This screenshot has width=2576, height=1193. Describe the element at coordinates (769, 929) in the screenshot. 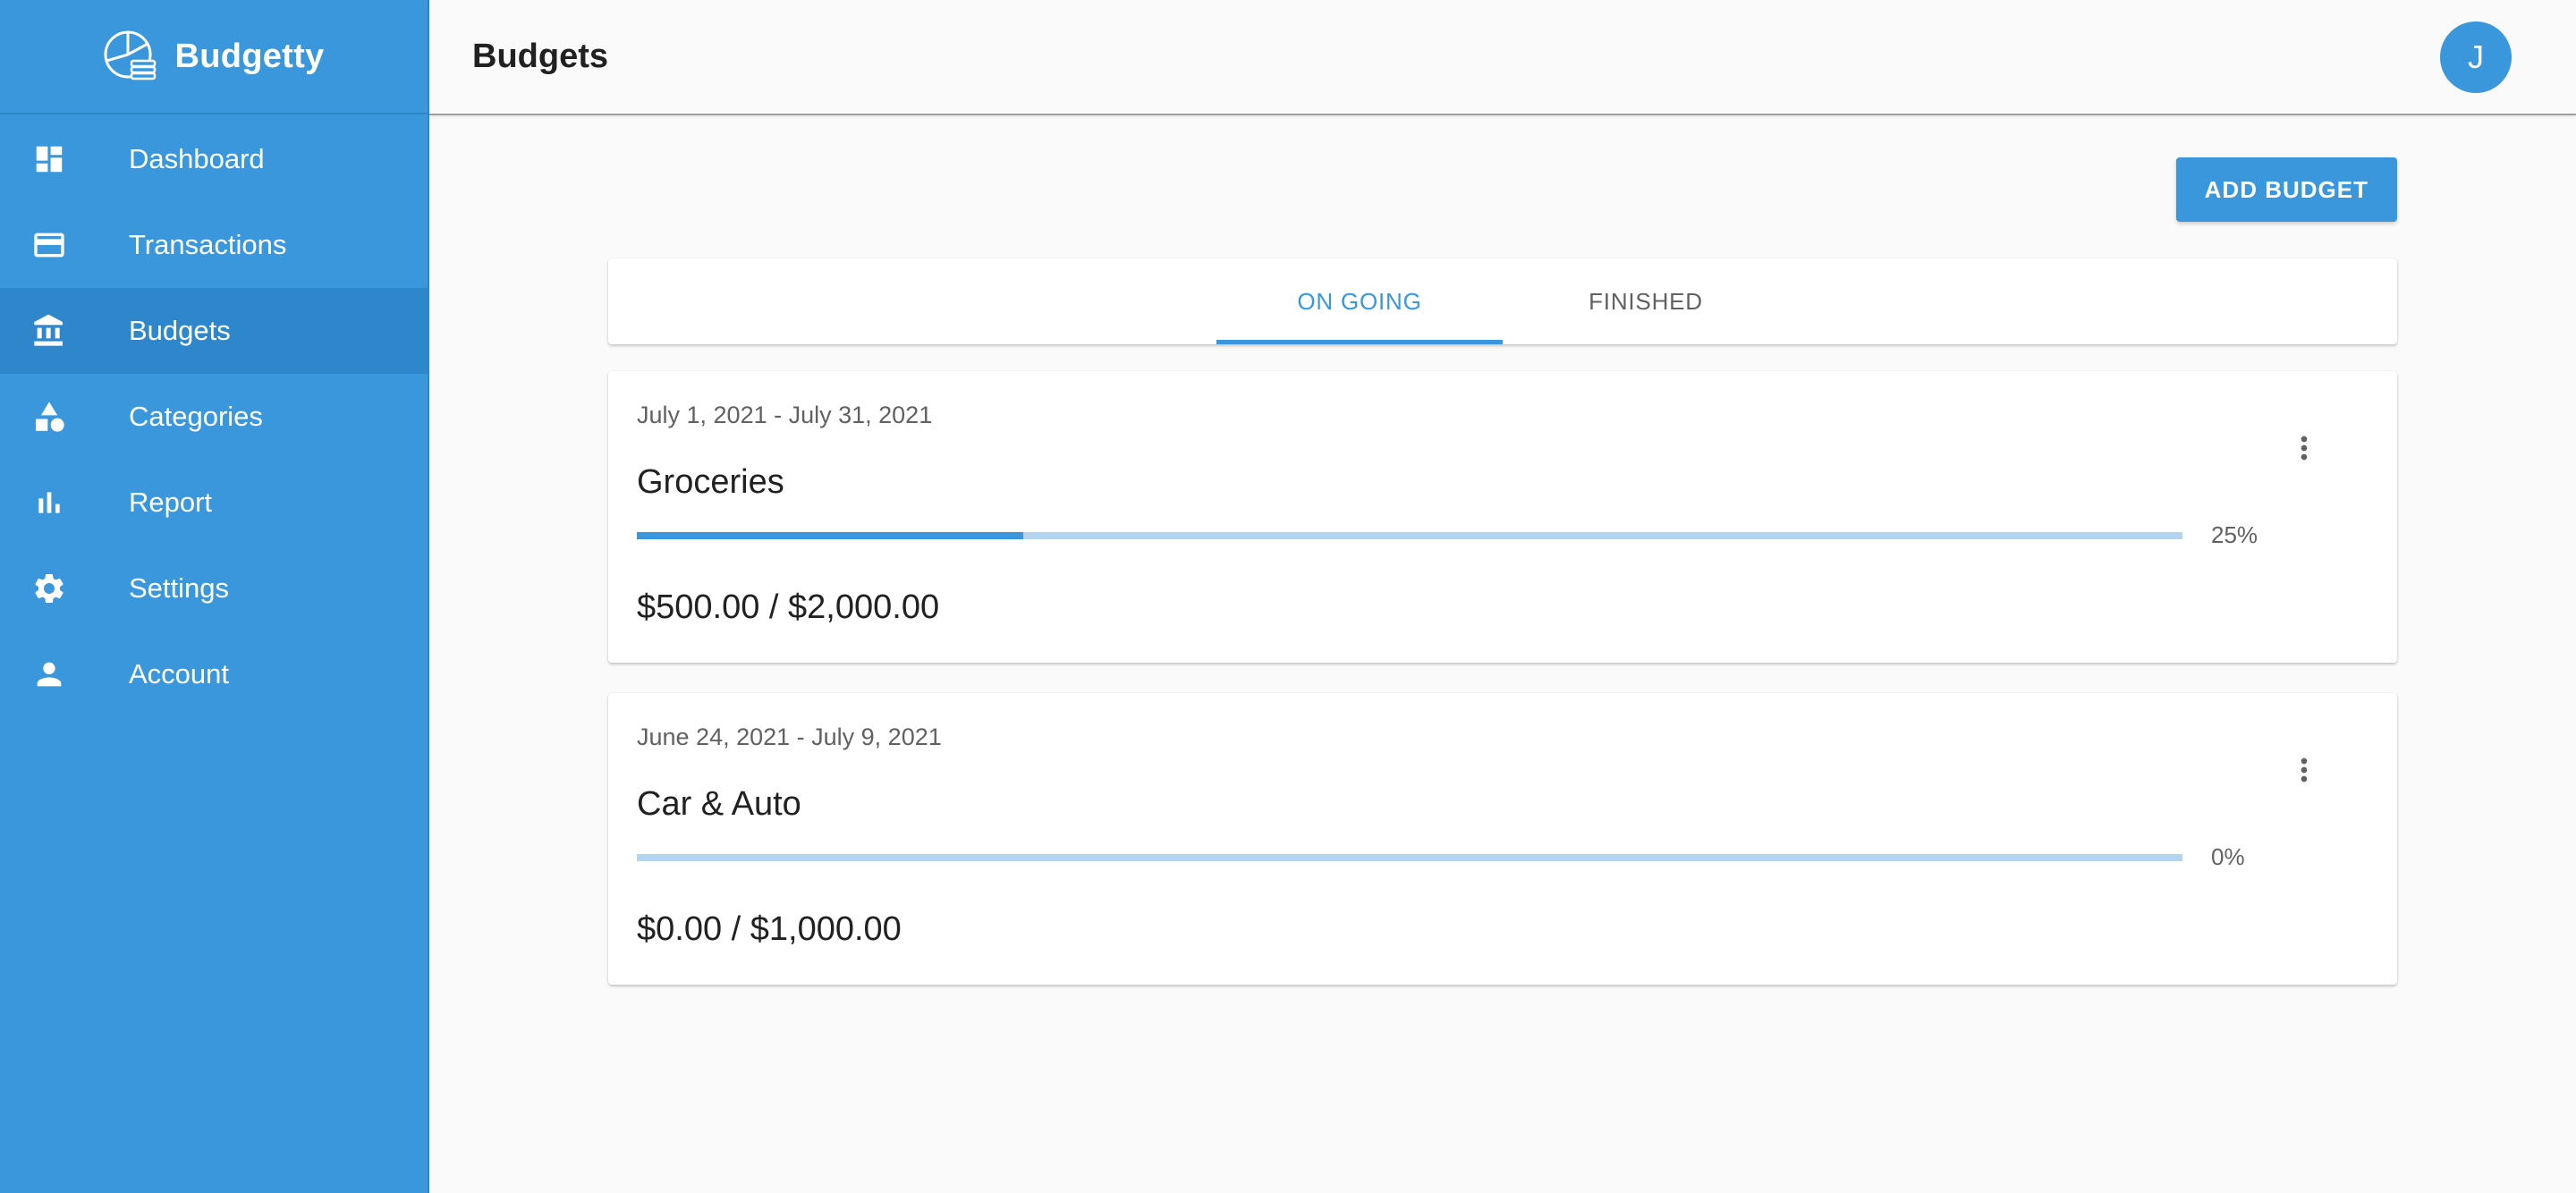

I see `budget-amount: $0.00 / $1,000.00` at that location.